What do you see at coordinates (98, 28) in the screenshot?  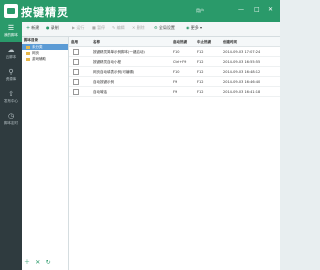 I see `stop-button: ■ 暂停` at bounding box center [98, 28].